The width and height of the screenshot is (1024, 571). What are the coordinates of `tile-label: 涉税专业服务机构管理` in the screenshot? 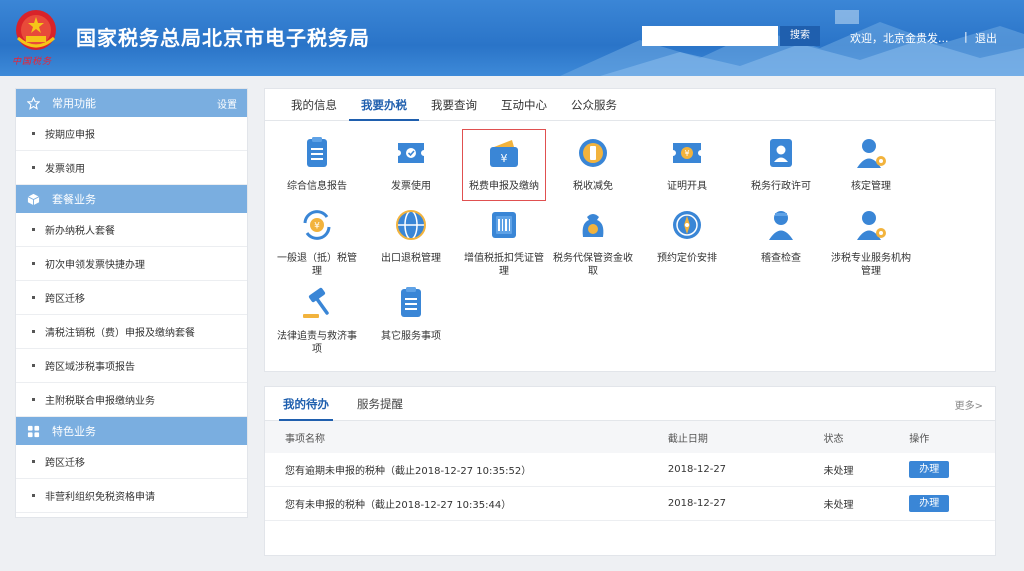 It's located at (871, 265).